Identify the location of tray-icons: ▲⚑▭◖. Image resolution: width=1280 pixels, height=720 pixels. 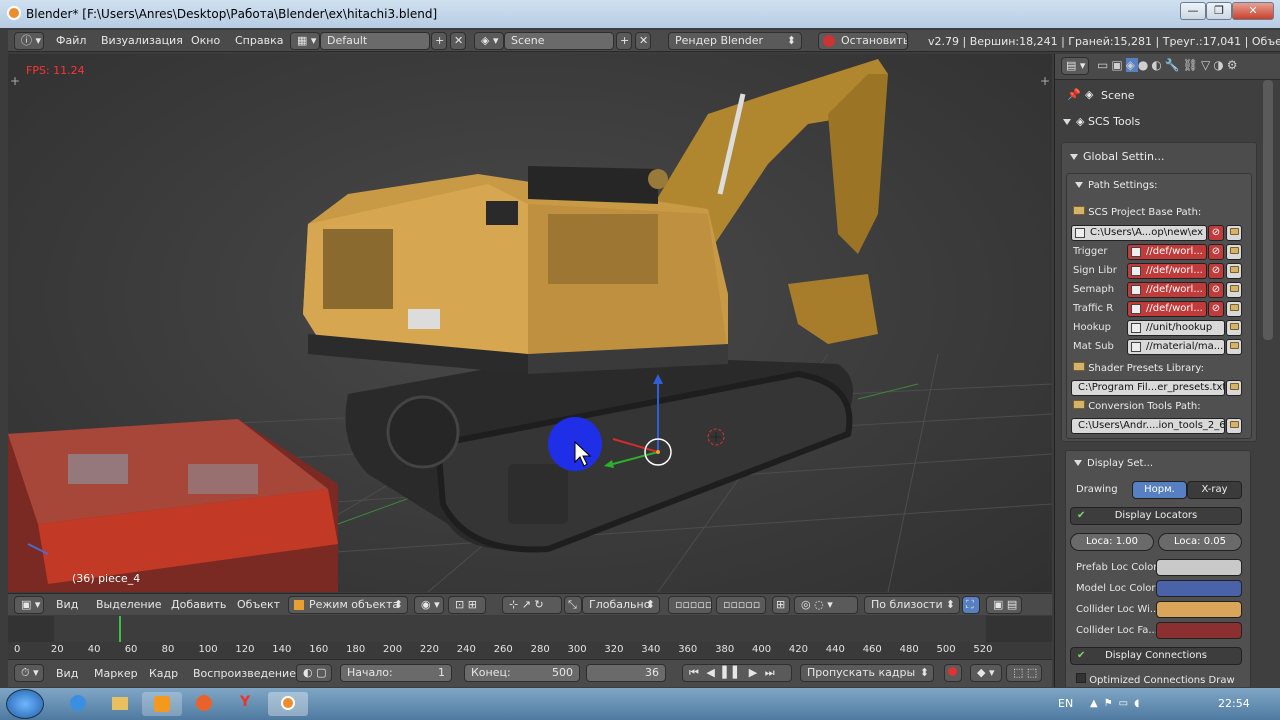
(1117, 703).